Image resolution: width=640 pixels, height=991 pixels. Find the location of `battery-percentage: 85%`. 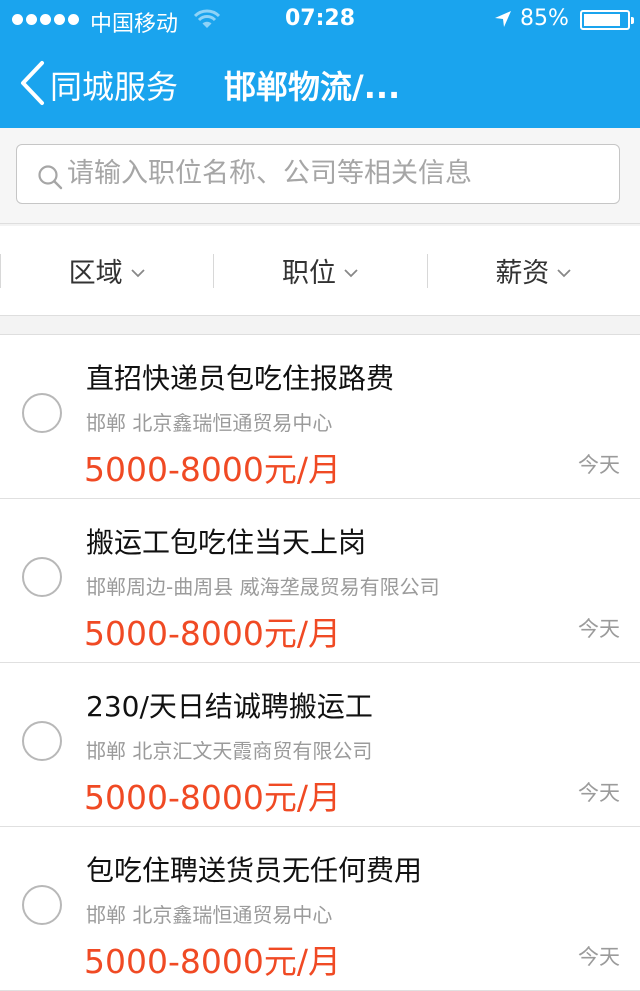

battery-percentage: 85% is located at coordinates (544, 18).